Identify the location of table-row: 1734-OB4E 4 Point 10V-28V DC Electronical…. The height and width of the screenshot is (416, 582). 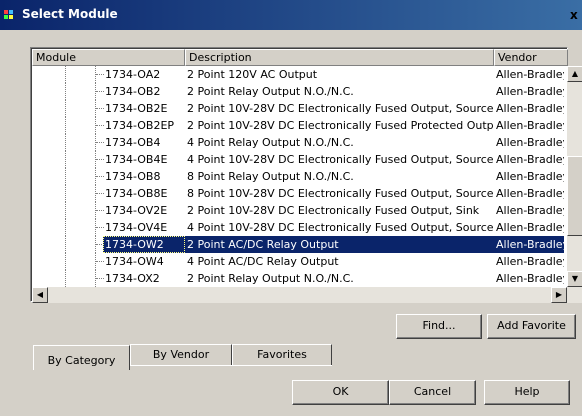
(298, 159).